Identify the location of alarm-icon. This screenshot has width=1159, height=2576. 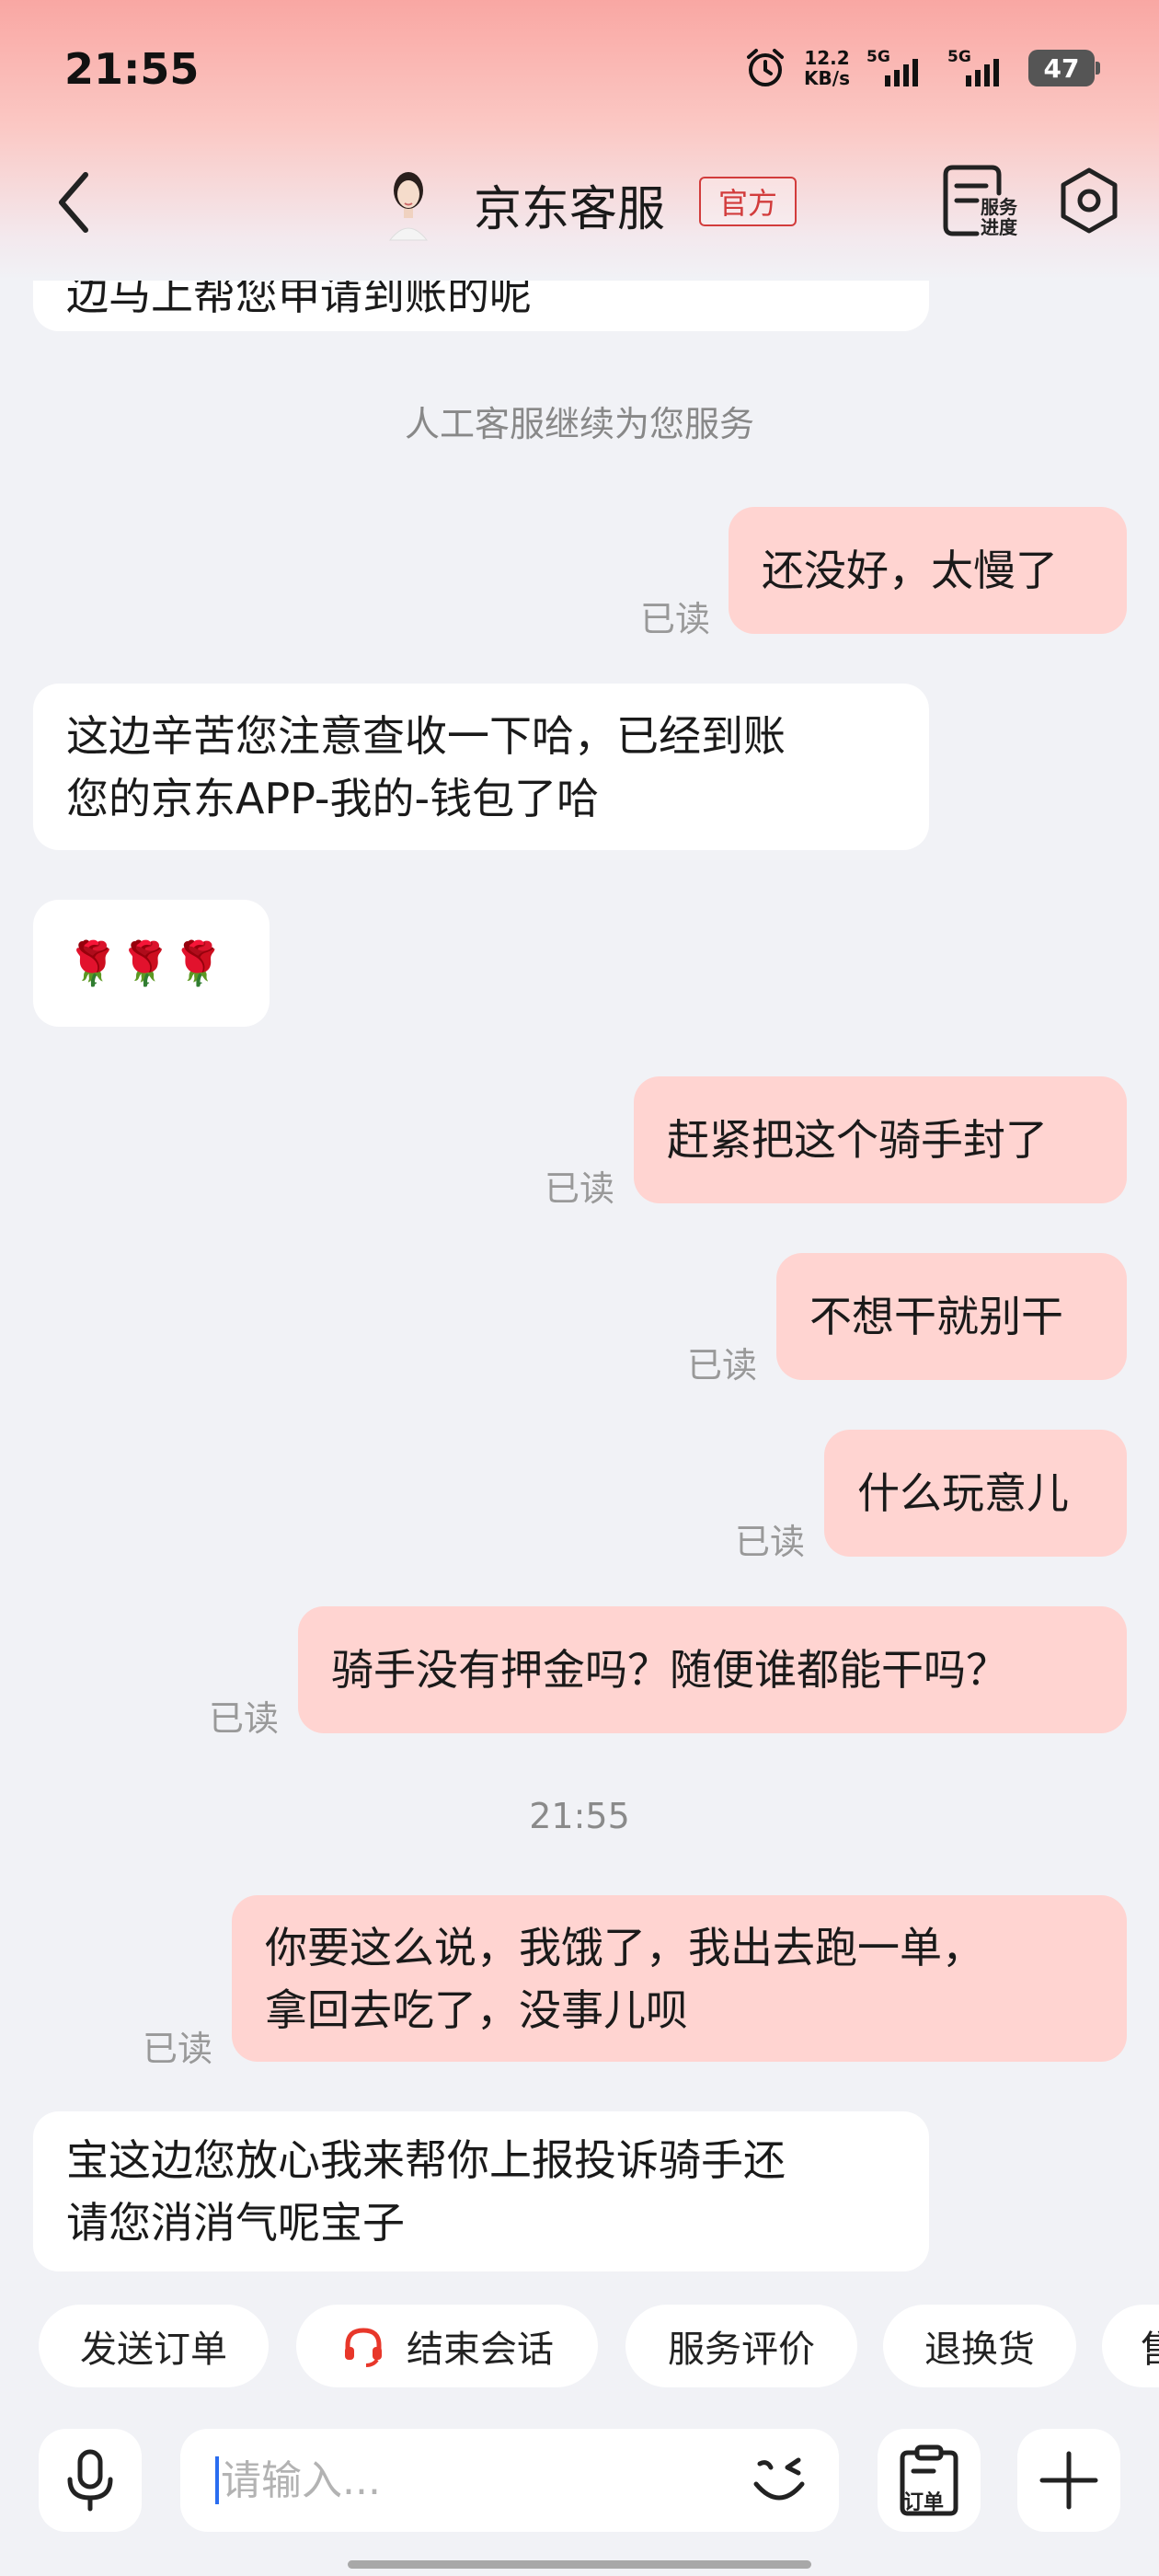
(766, 67).